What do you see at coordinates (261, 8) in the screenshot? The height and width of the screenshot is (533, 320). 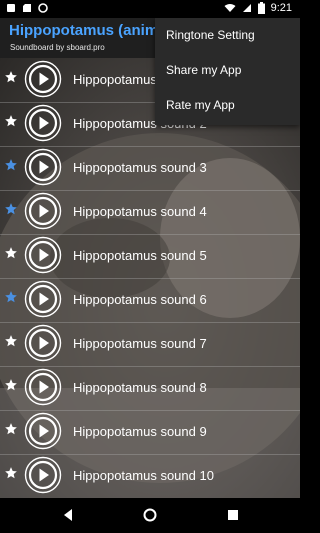 I see `battery-icon` at bounding box center [261, 8].